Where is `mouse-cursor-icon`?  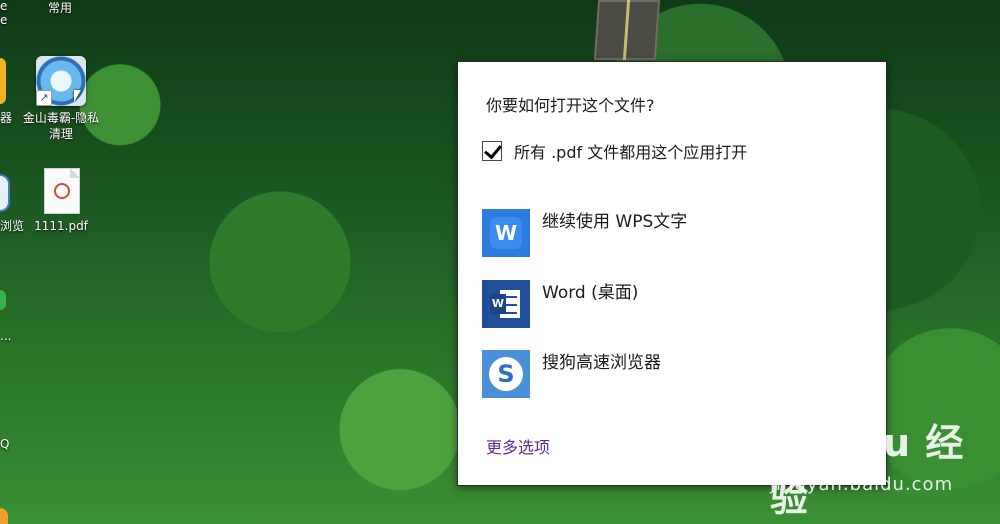 mouse-cursor-icon is located at coordinates (77, 96).